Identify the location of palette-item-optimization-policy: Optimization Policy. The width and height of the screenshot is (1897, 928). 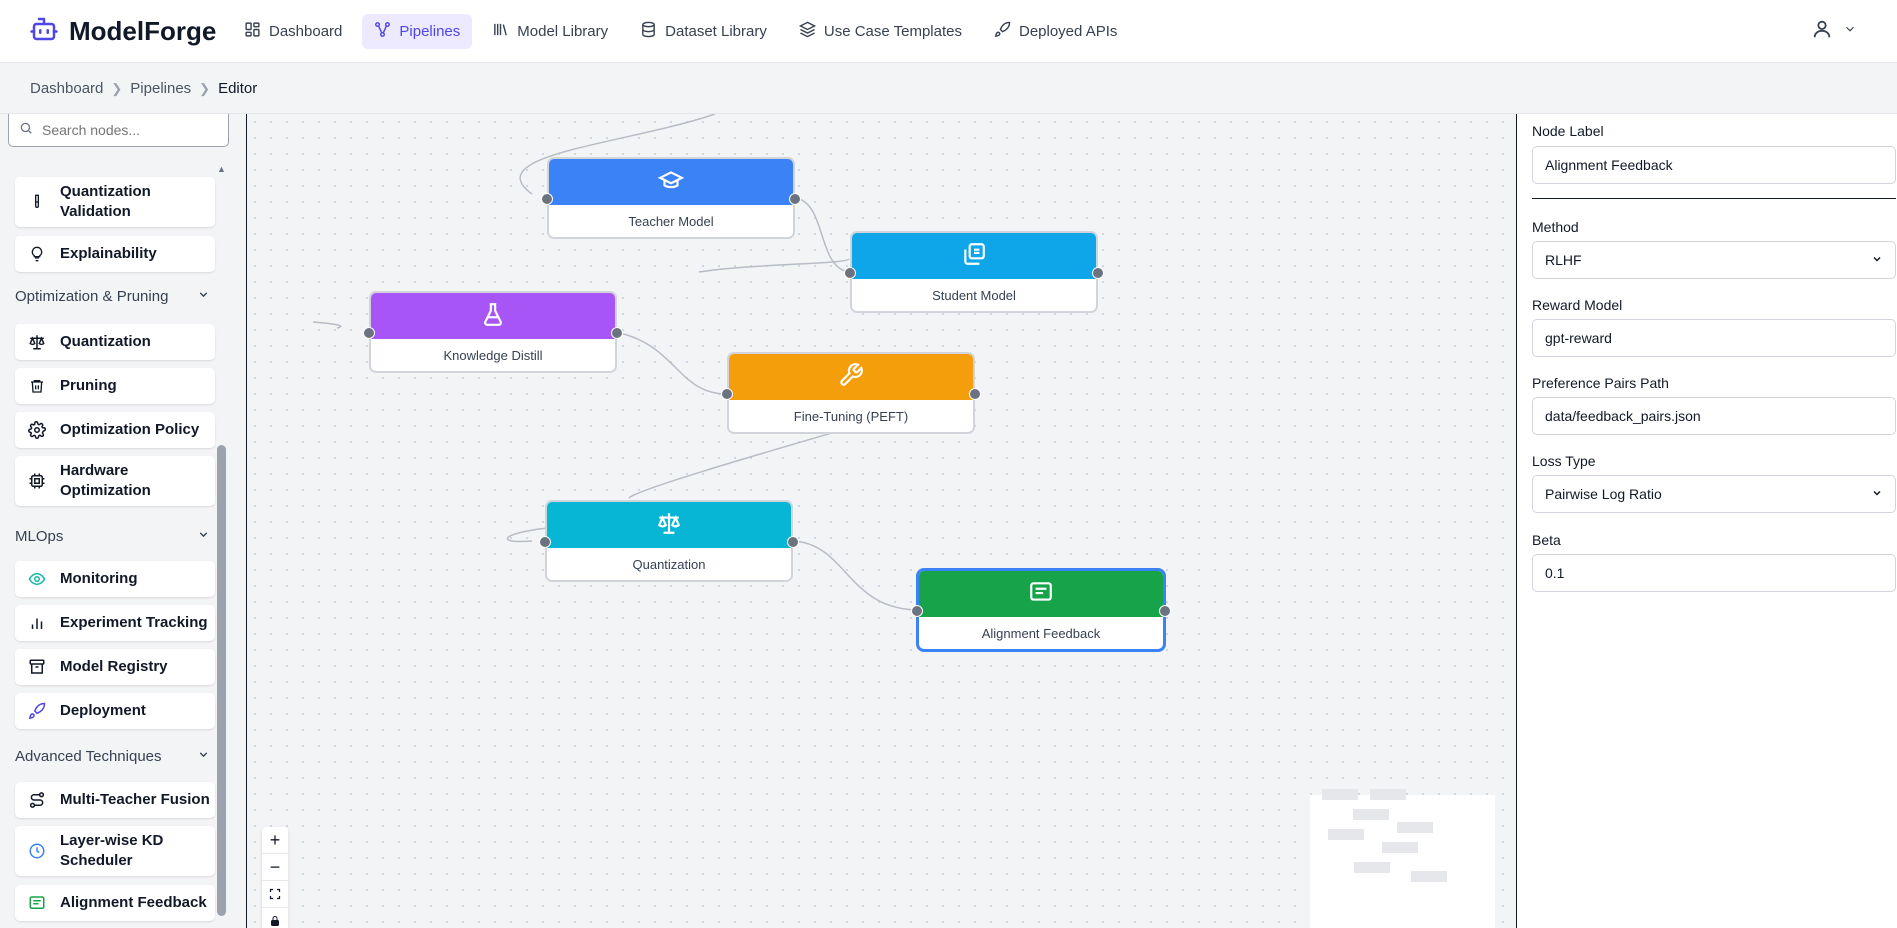
(115, 430).